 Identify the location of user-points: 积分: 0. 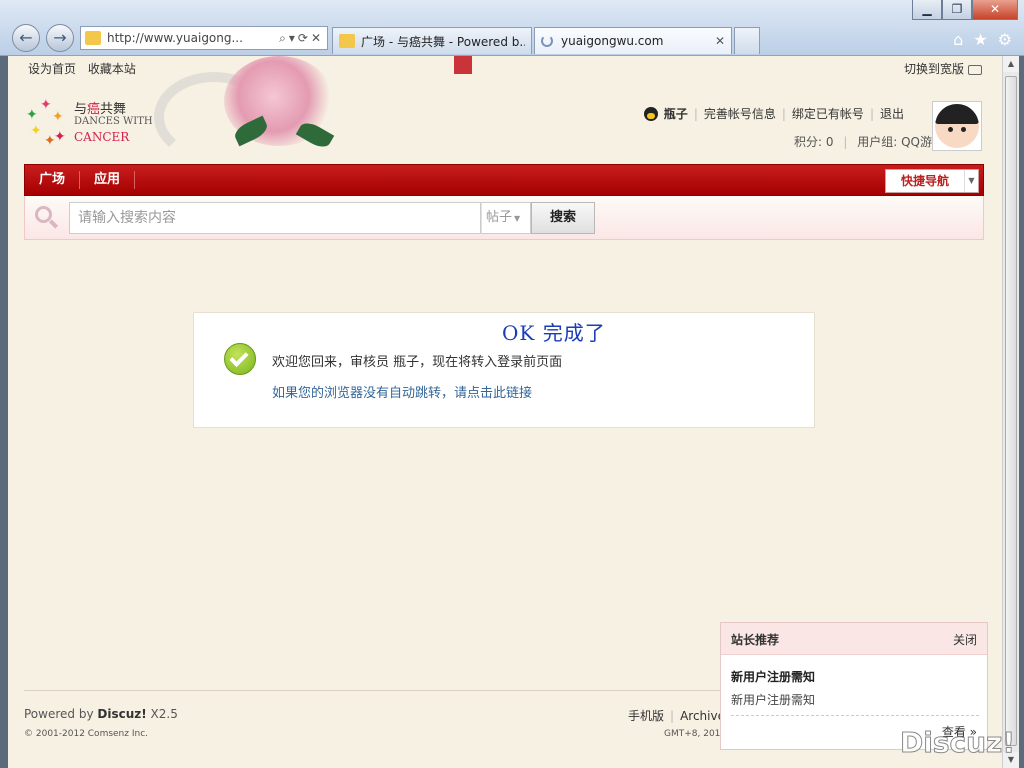
(814, 142).